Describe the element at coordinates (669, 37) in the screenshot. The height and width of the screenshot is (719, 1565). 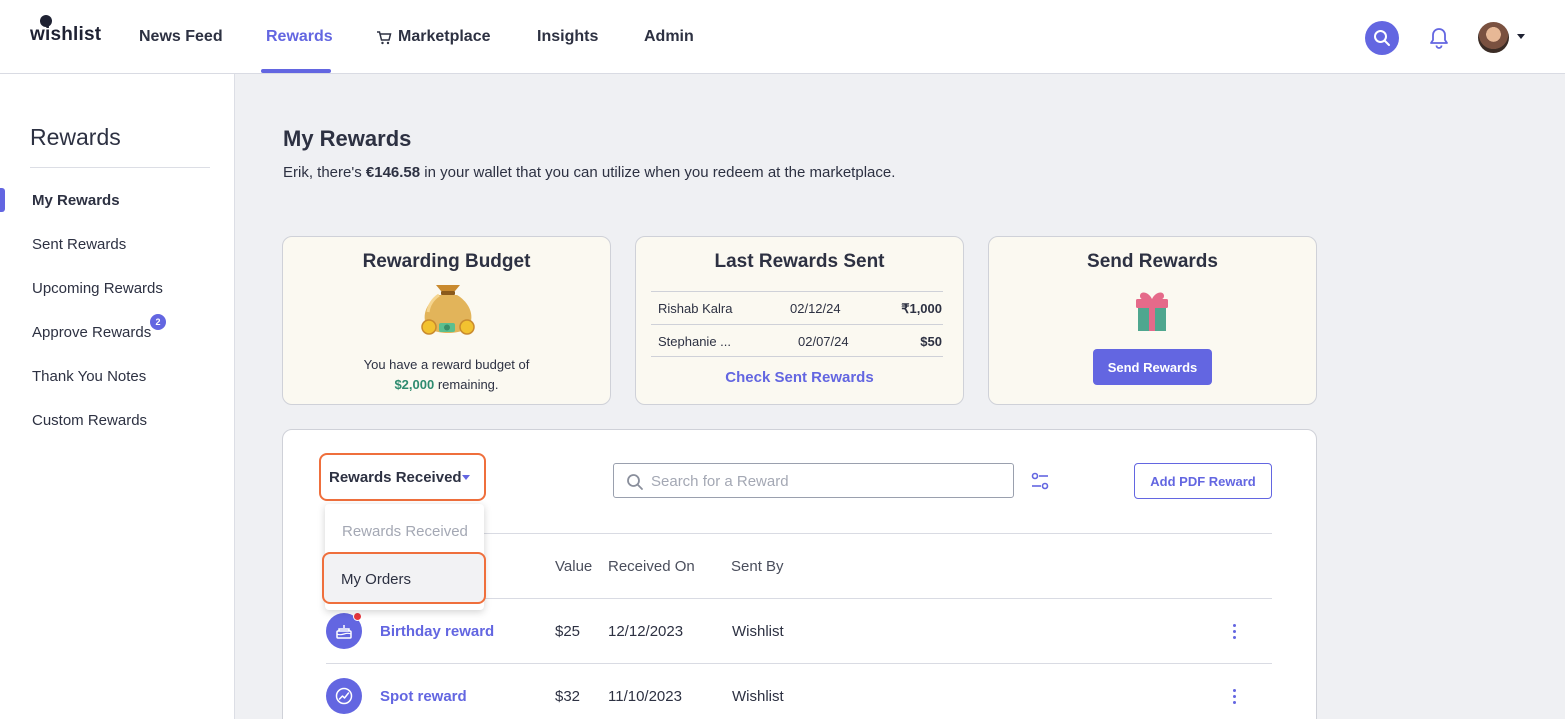
I see `nav-admin: Admin` at that location.